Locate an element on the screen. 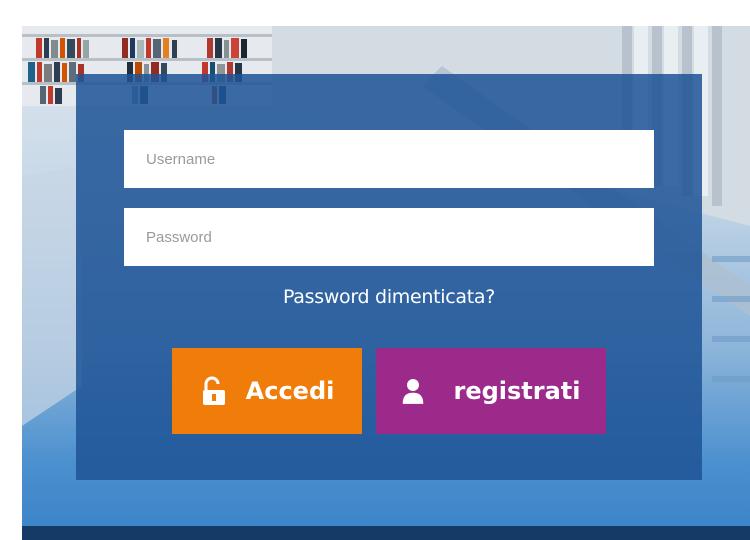 This screenshot has height=540, width=750. register-button: registrati is located at coordinates (491, 391).